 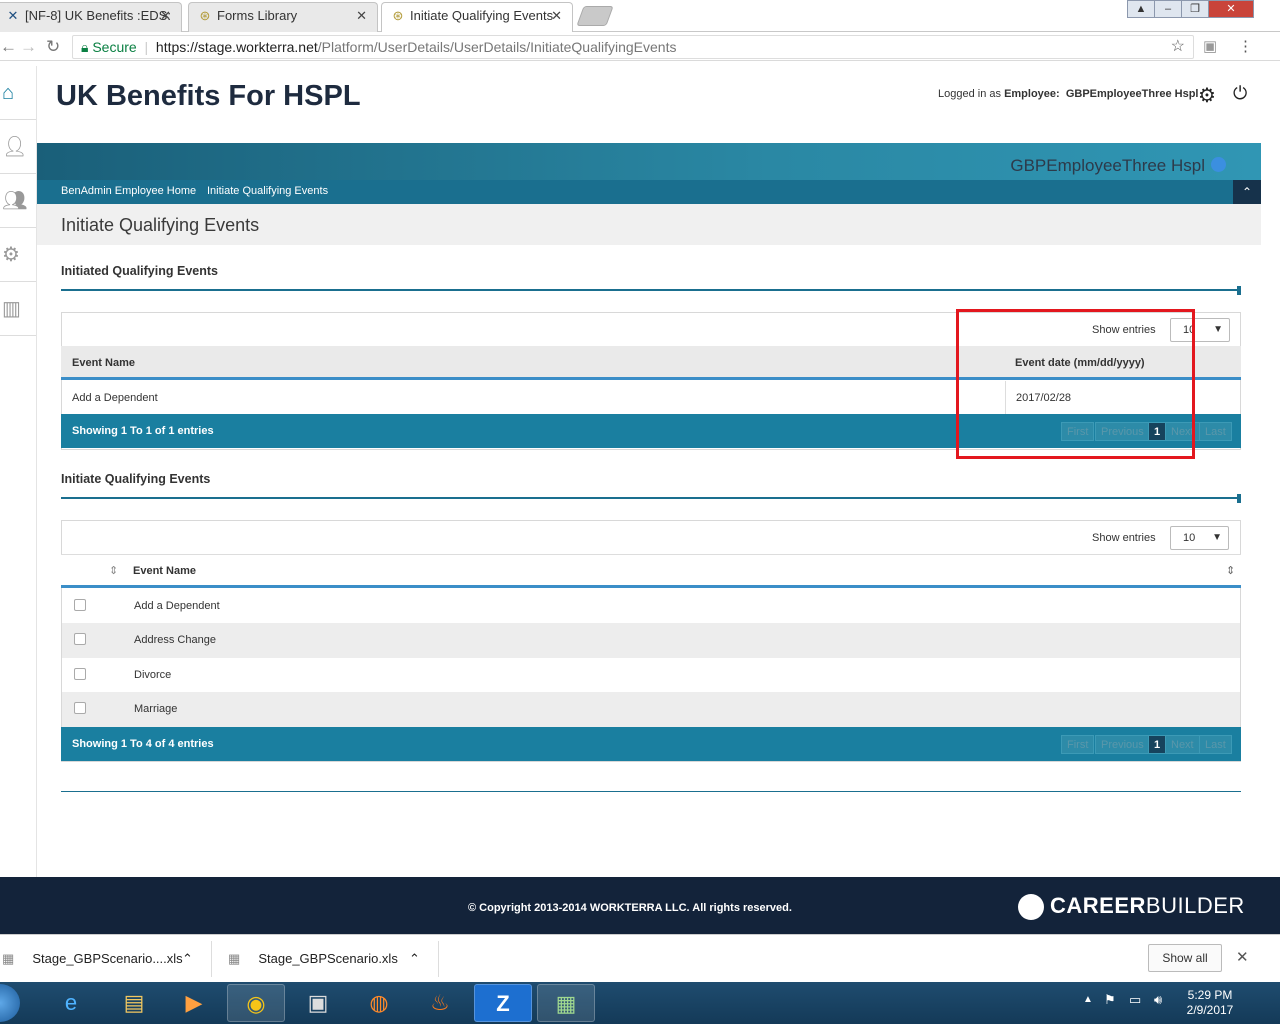 I want to click on firefox-icon: ◍, so click(x=379, y=1003).